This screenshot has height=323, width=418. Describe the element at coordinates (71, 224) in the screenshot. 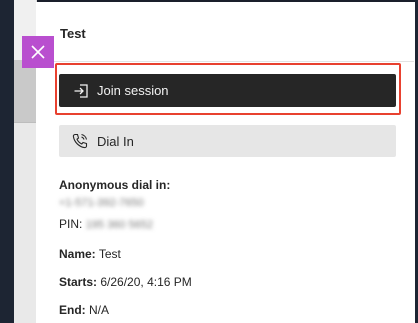

I see `pin-label: PIN:` at that location.